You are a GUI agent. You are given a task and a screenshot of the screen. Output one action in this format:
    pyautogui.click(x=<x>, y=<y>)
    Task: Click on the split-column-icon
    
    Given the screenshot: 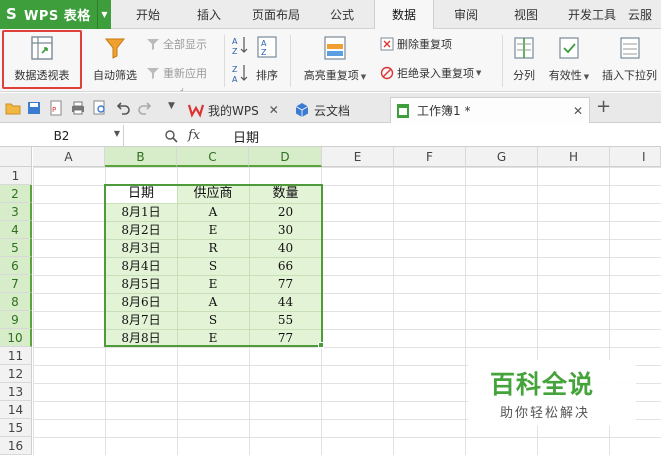 What is the action you would take?
    pyautogui.click(x=524, y=48)
    